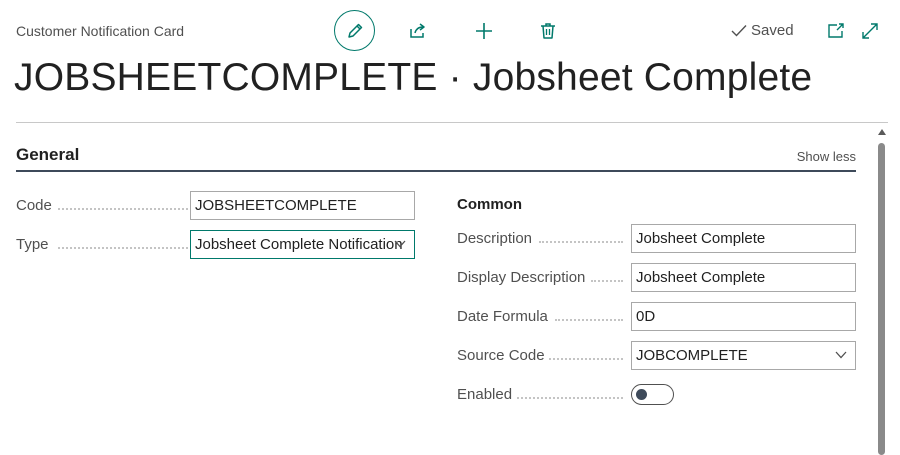 This screenshot has height=455, width=900. I want to click on edit-button, so click(354, 30).